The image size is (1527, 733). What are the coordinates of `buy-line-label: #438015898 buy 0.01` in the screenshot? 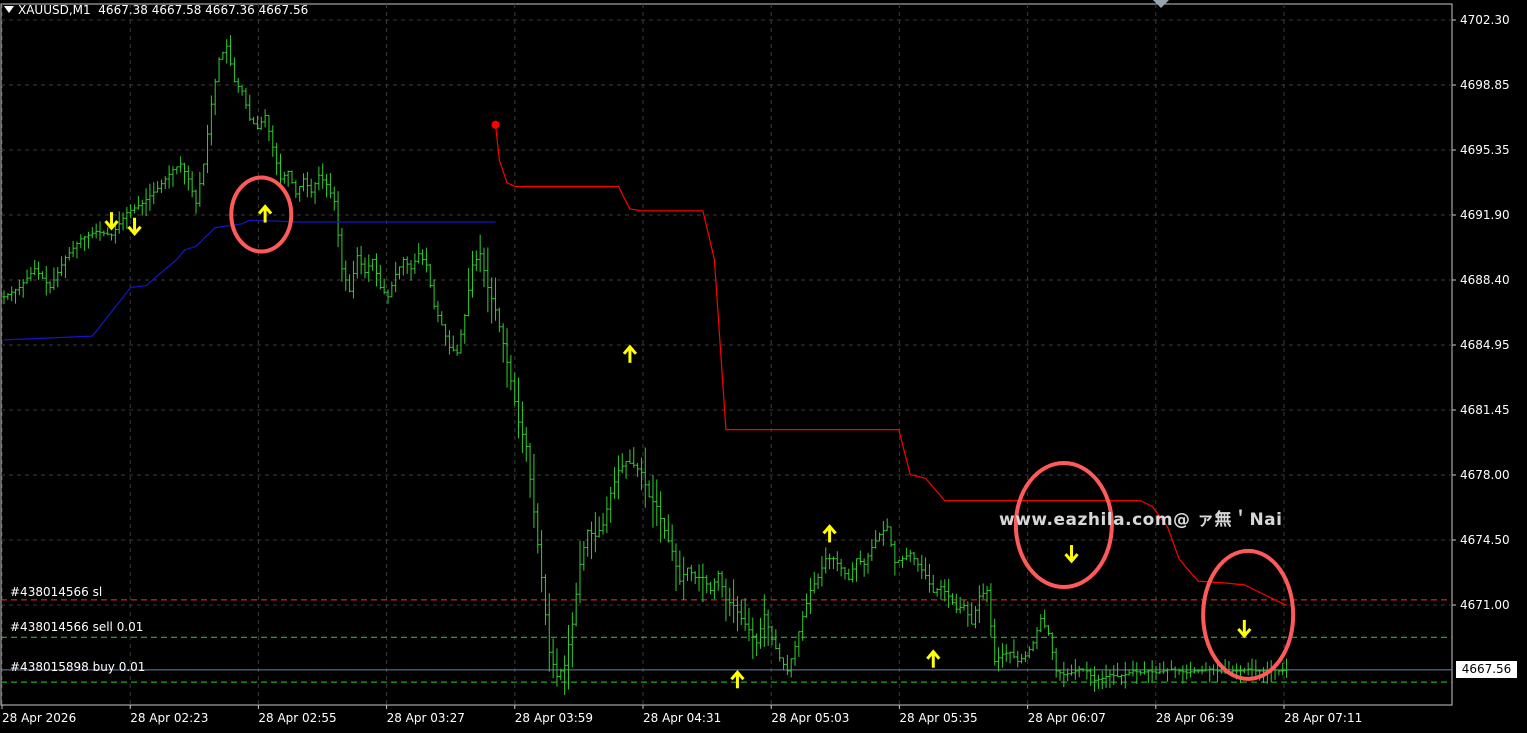 It's located at (78, 667).